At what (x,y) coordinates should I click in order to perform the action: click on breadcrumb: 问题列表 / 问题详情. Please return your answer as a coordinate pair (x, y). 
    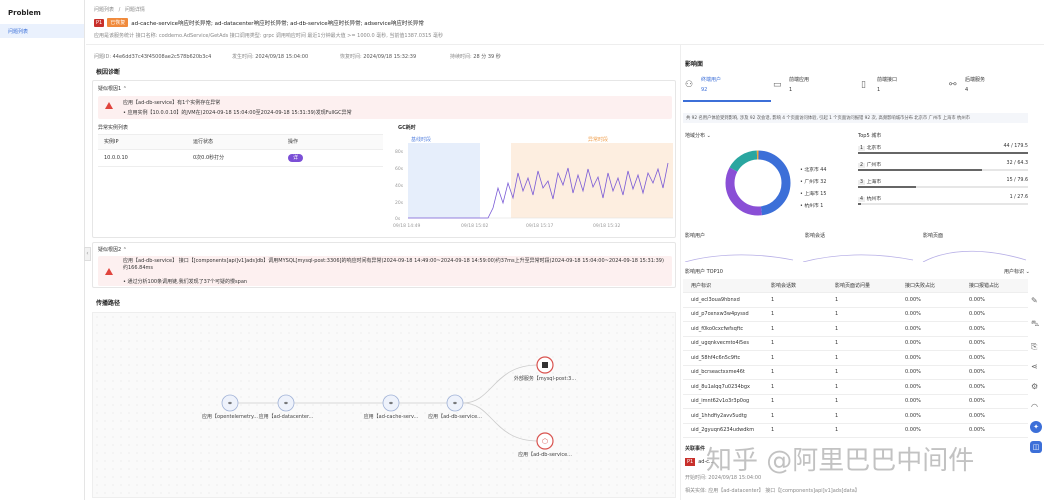
    Looking at the image, I should click on (119, 10).